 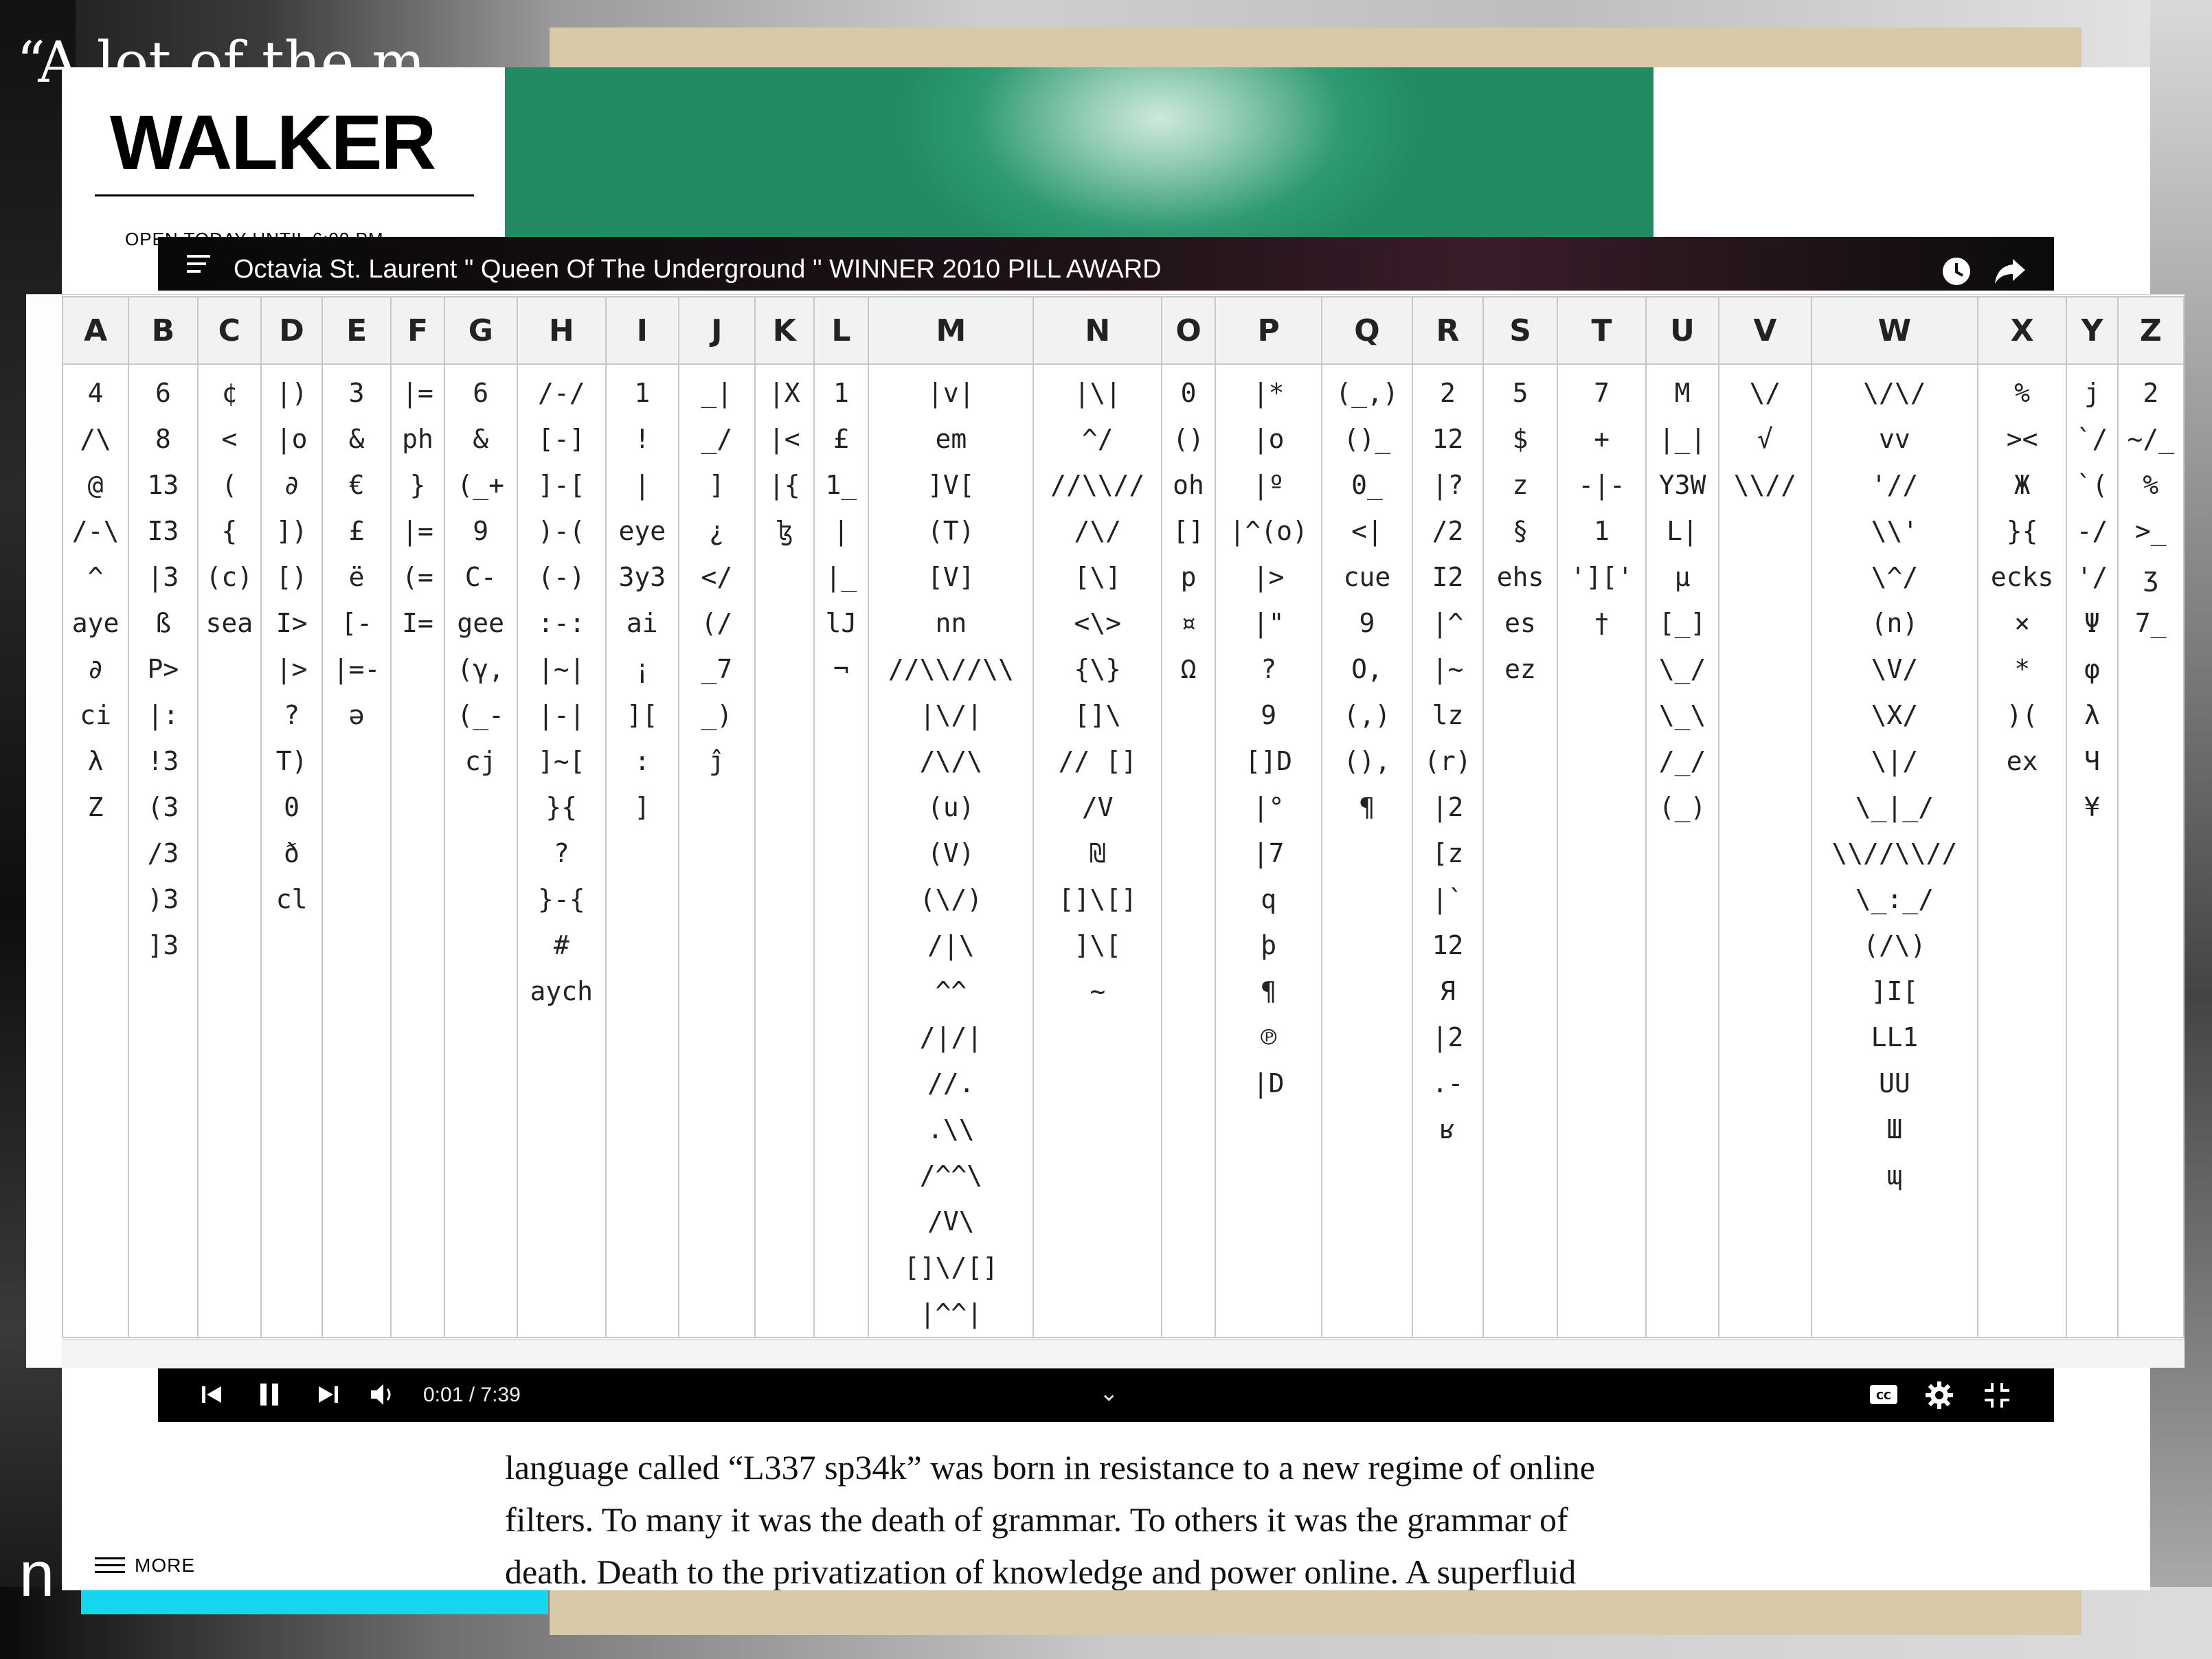 I want to click on leet-entry: 2, so click(x=1448, y=393).